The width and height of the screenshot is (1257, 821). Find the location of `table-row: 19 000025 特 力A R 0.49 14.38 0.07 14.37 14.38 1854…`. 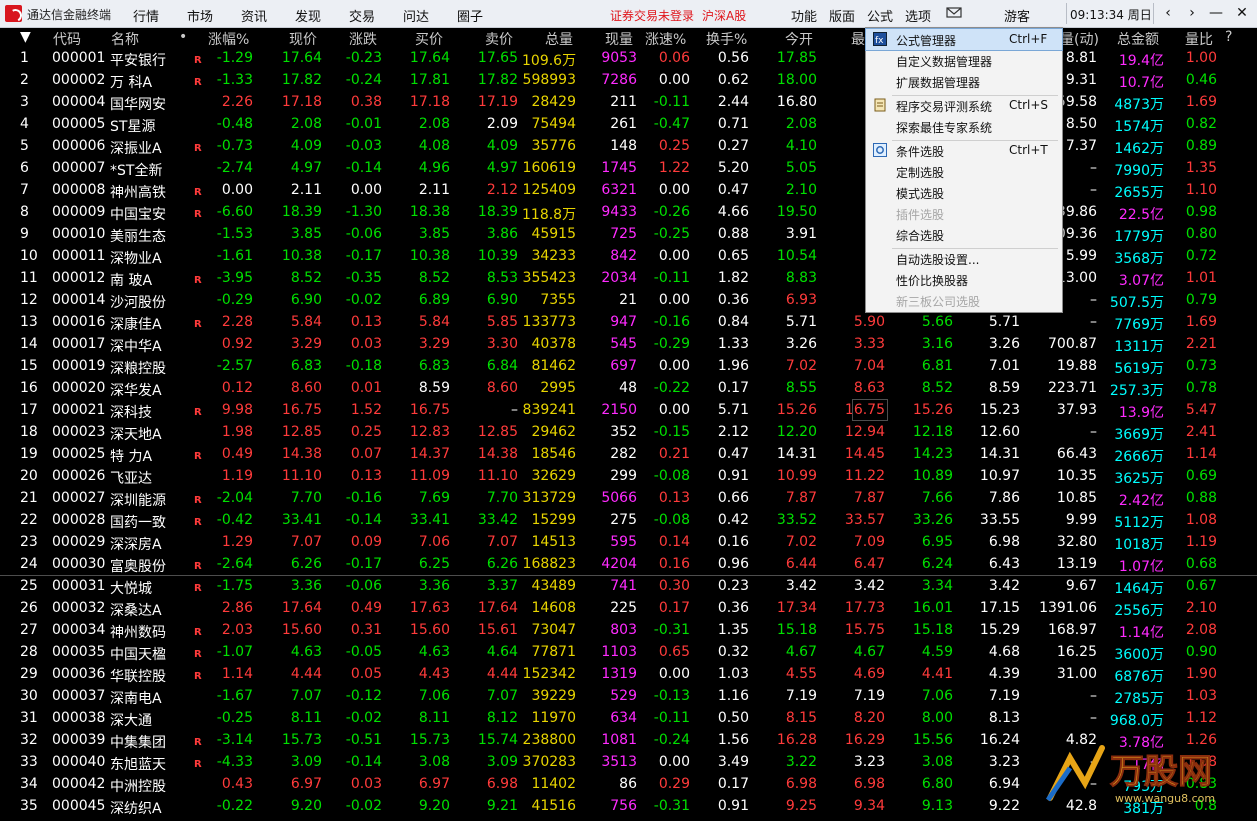

table-row: 19 000025 特 力A R 0.49 14.38 0.07 14.37 14.38 1854… is located at coordinates (628, 455).